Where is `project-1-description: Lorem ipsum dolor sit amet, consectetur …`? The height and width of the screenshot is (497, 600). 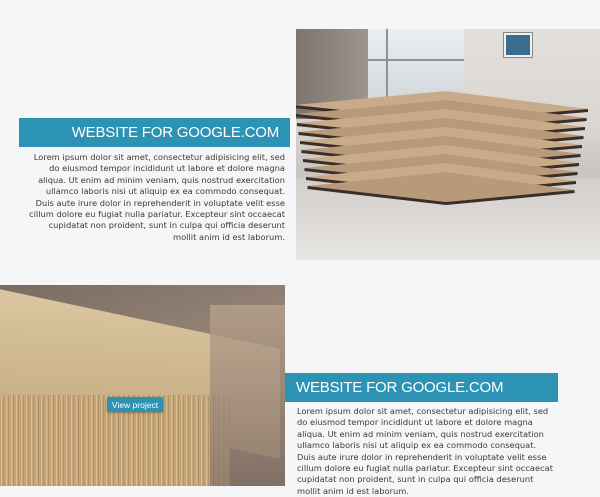 project-1-description: Lorem ipsum dolor sit amet, consectetur … is located at coordinates (157, 197).